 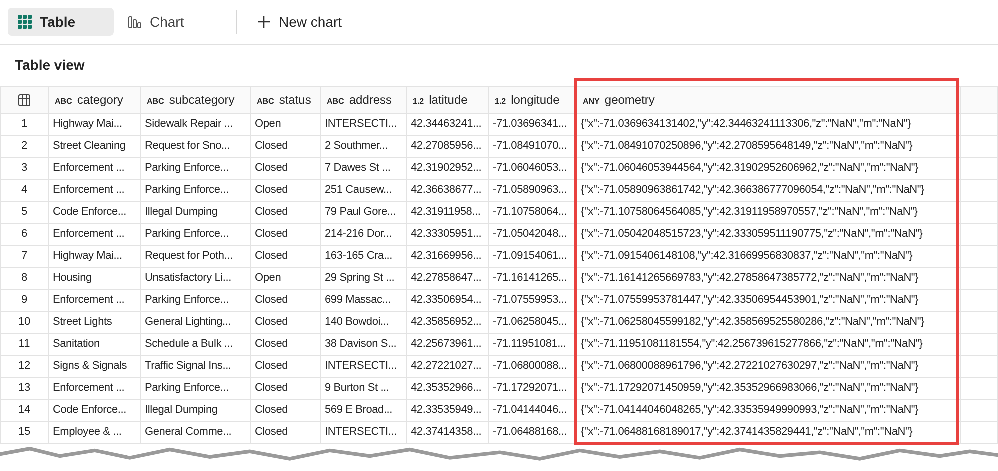 What do you see at coordinates (363, 100) in the screenshot?
I see `column-header: ABC address` at bounding box center [363, 100].